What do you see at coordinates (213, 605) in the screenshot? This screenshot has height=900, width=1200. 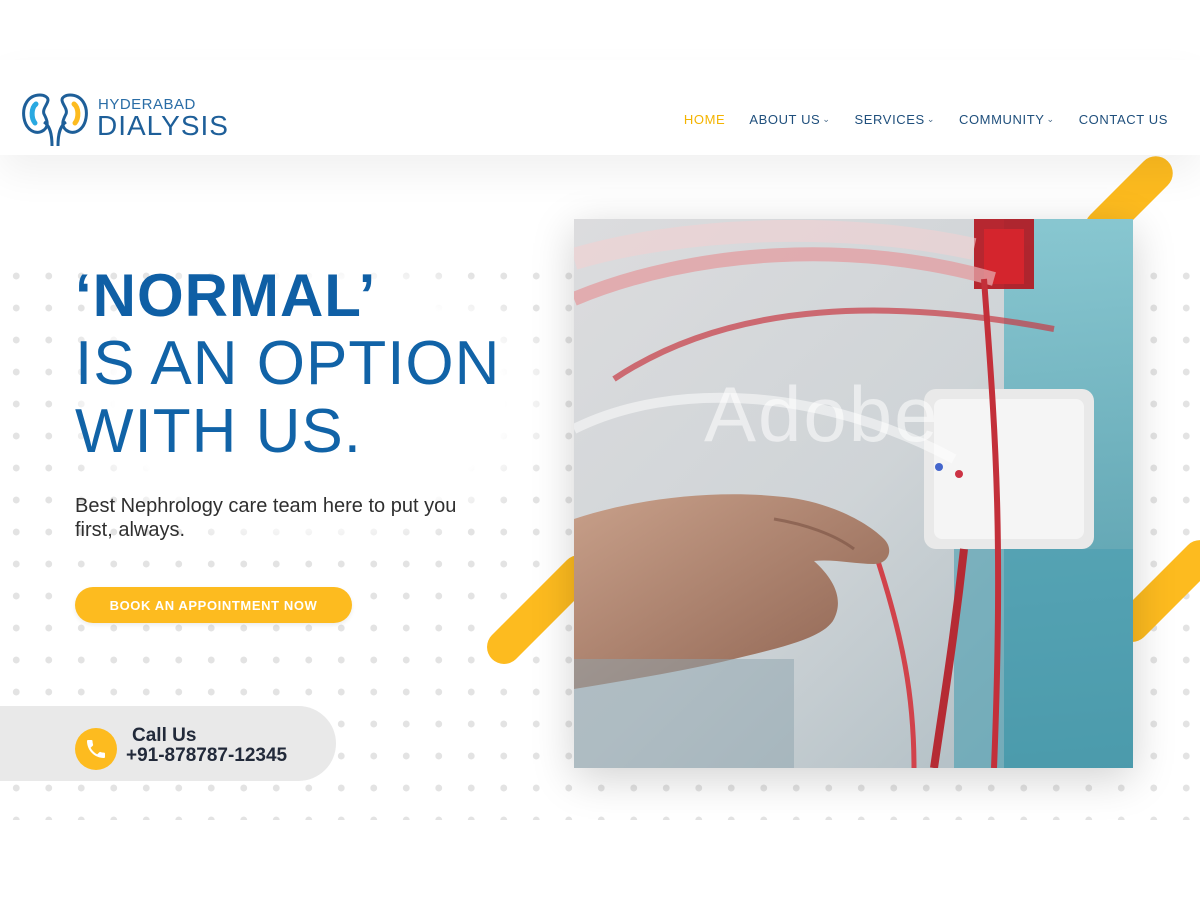 I see `book-appointment-button: BOOK AN APPOINTMENT NOW` at bounding box center [213, 605].